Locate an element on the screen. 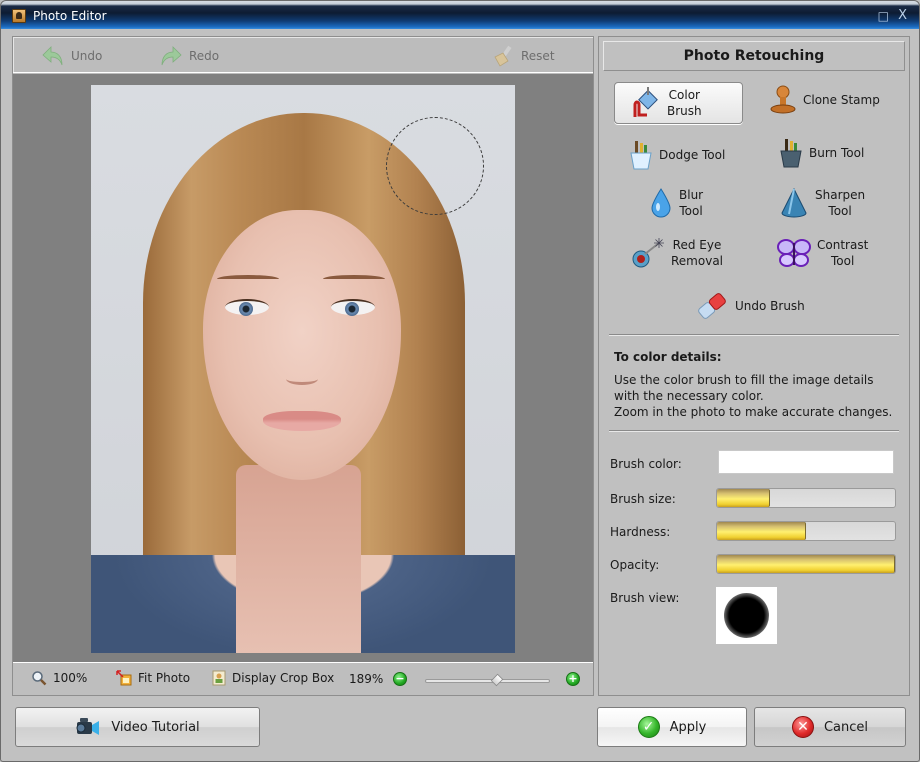 The image size is (920, 762). maximize-button: □ is located at coordinates (883, 16).